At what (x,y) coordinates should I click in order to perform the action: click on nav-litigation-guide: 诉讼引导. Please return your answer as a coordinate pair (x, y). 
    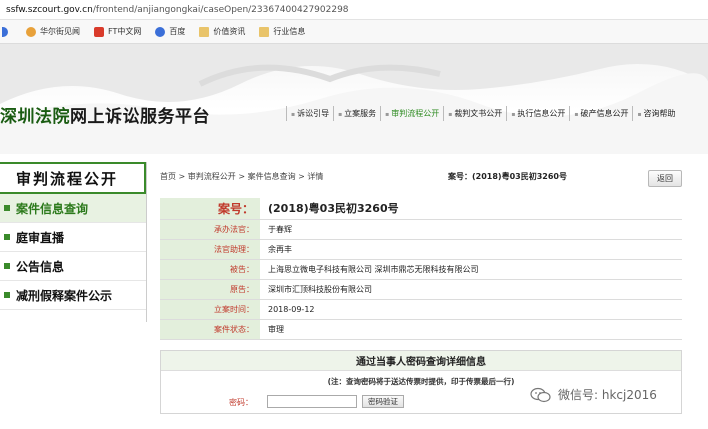
    Looking at the image, I should click on (309, 113).